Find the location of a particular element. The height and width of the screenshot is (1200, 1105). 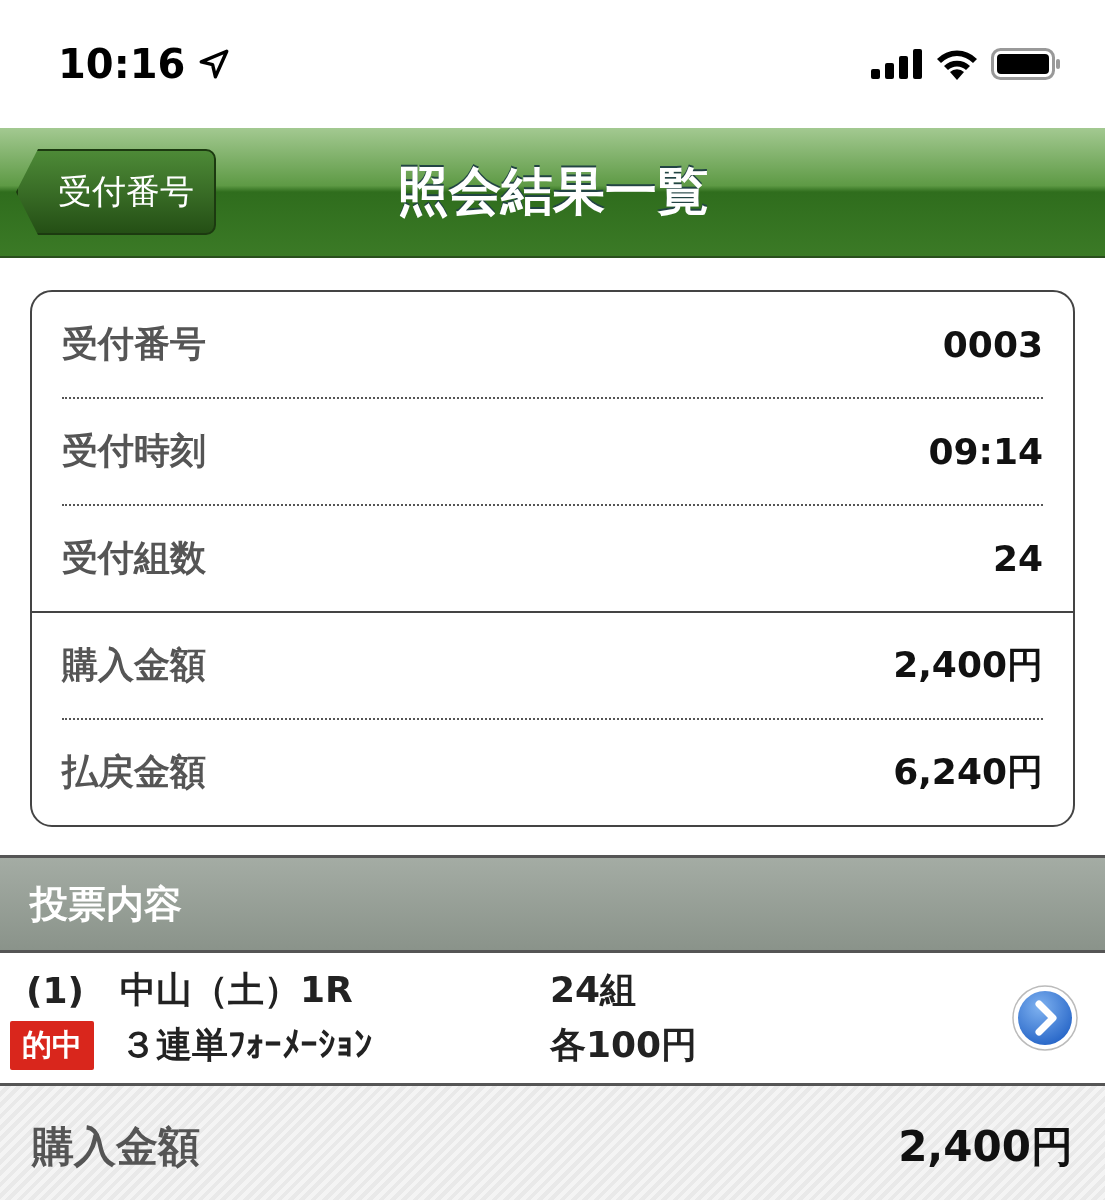

total-label: 購入金額 is located at coordinates (116, 1147).